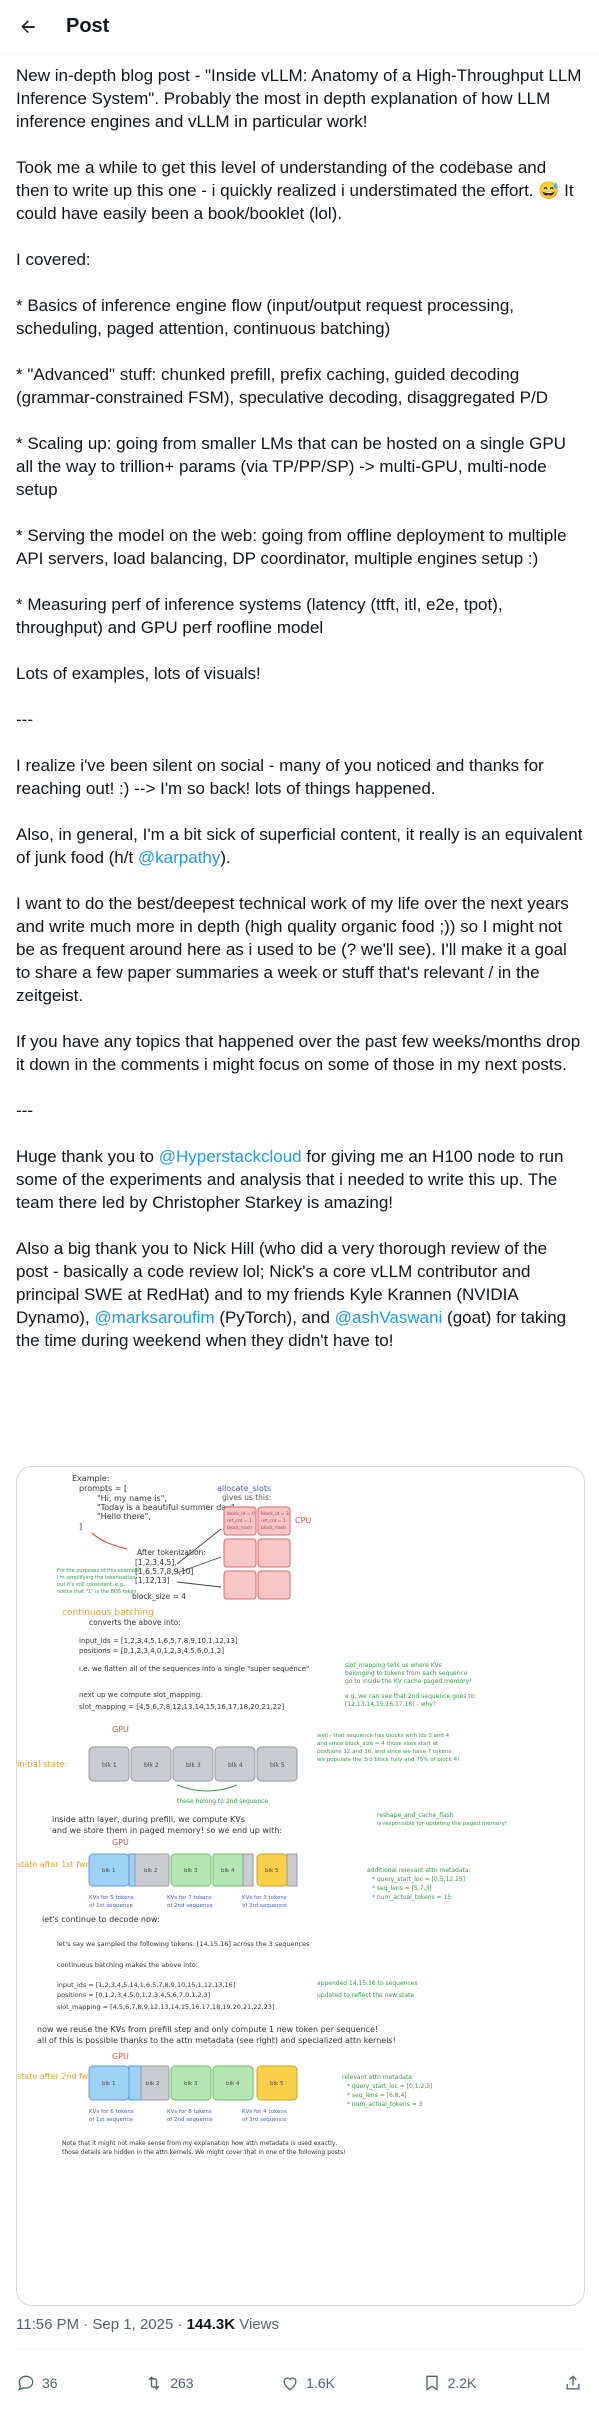 The height and width of the screenshot is (2409, 599). What do you see at coordinates (154, 1317) in the screenshot?
I see `mention-link: @marksaroufim` at bounding box center [154, 1317].